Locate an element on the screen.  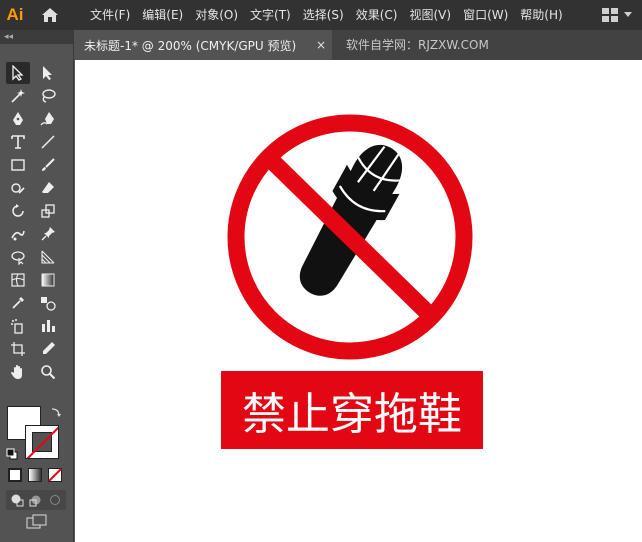
sign-text: 禁止穿拖鞋 is located at coordinates (352, 414).